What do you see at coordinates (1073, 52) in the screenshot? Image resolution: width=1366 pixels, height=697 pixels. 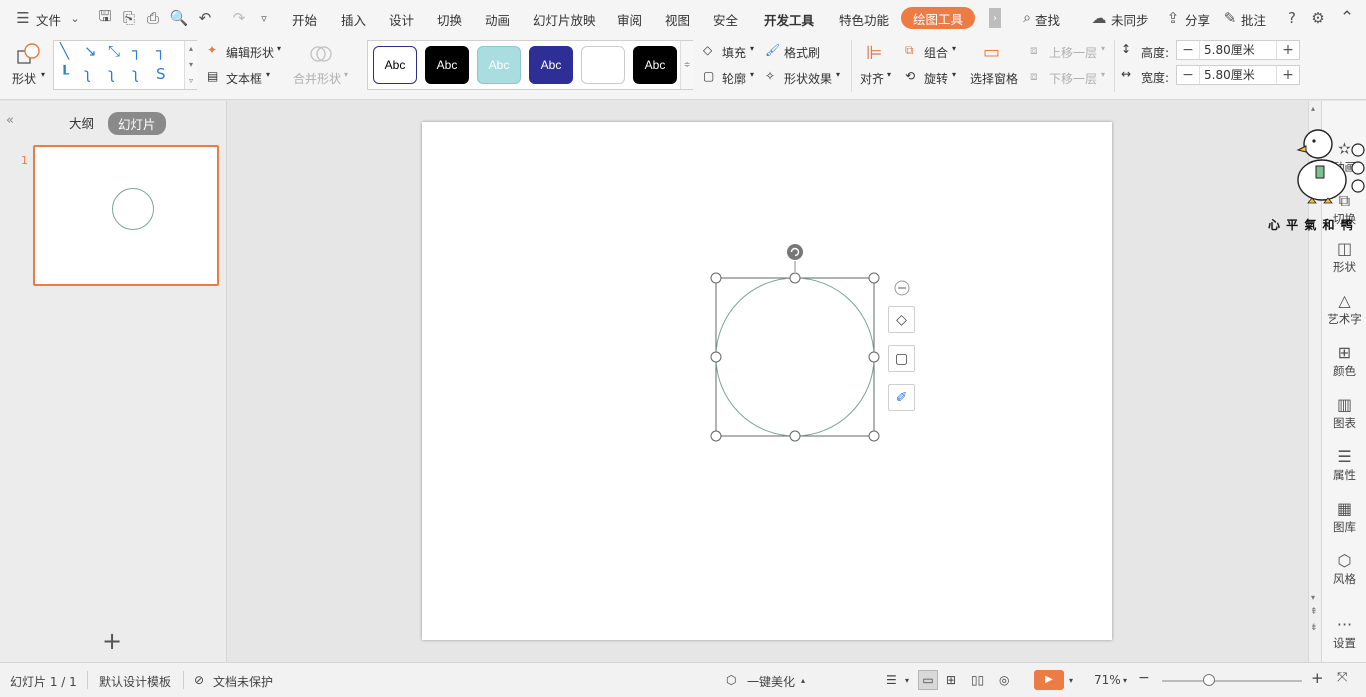 I see `bring-forward-button: 上移一层` at bounding box center [1073, 52].